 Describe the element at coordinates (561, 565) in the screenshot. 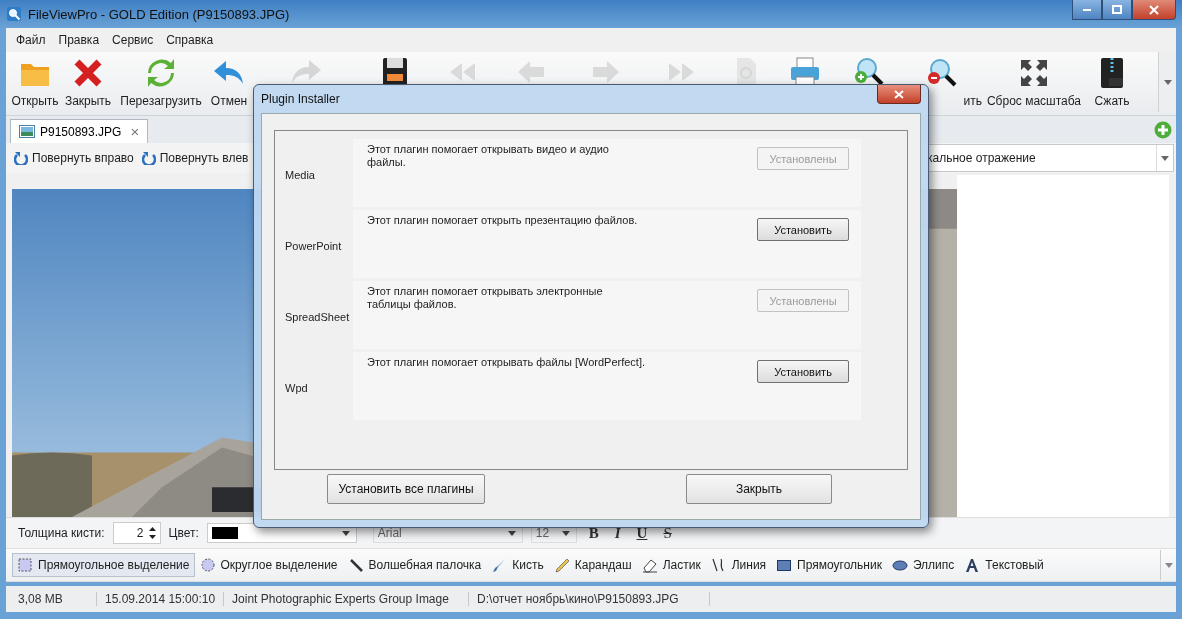

I see `pencil-icon` at that location.